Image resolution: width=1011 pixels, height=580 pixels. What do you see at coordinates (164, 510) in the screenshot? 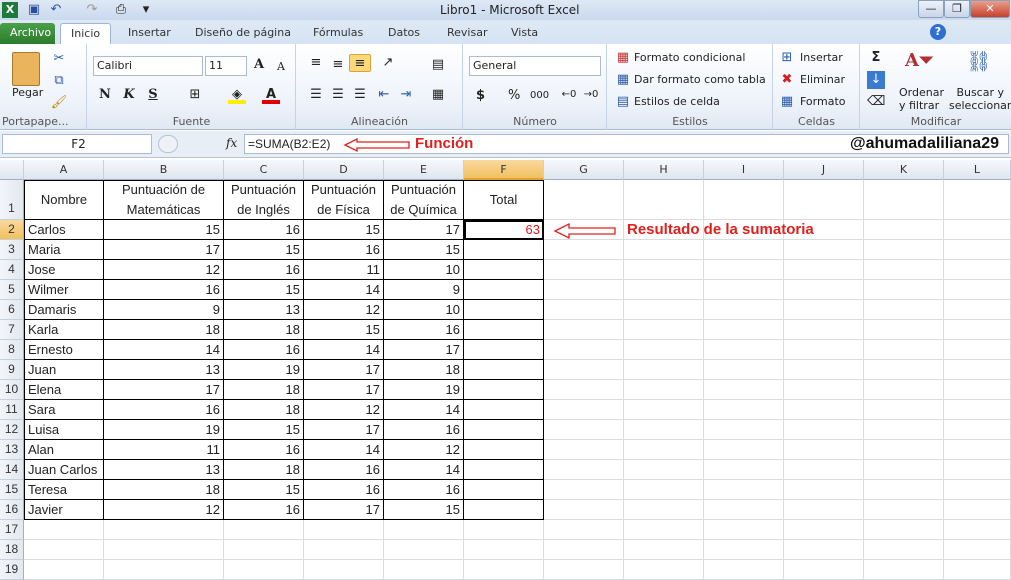
I see `cell-B16: 12` at bounding box center [164, 510].